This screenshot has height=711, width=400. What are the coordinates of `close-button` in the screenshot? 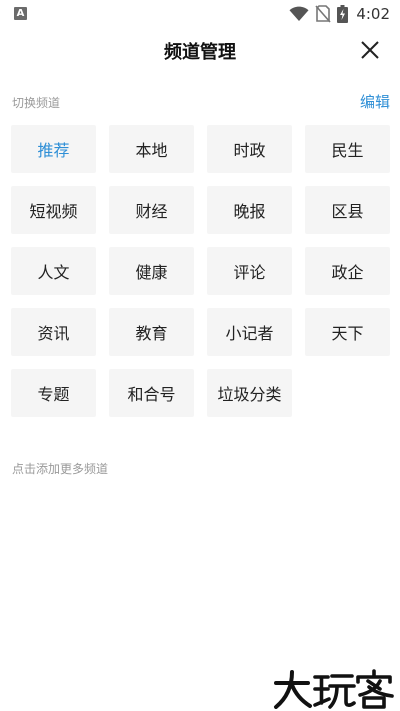 It's located at (370, 50).